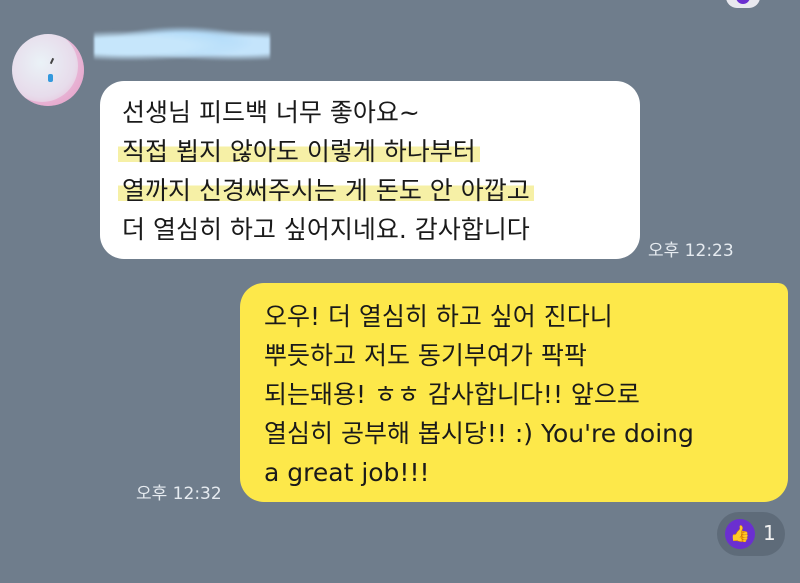 This screenshot has width=800, height=583. Describe the element at coordinates (179, 494) in the screenshot. I see `outgoing-message-time: 오후 12:32` at that location.